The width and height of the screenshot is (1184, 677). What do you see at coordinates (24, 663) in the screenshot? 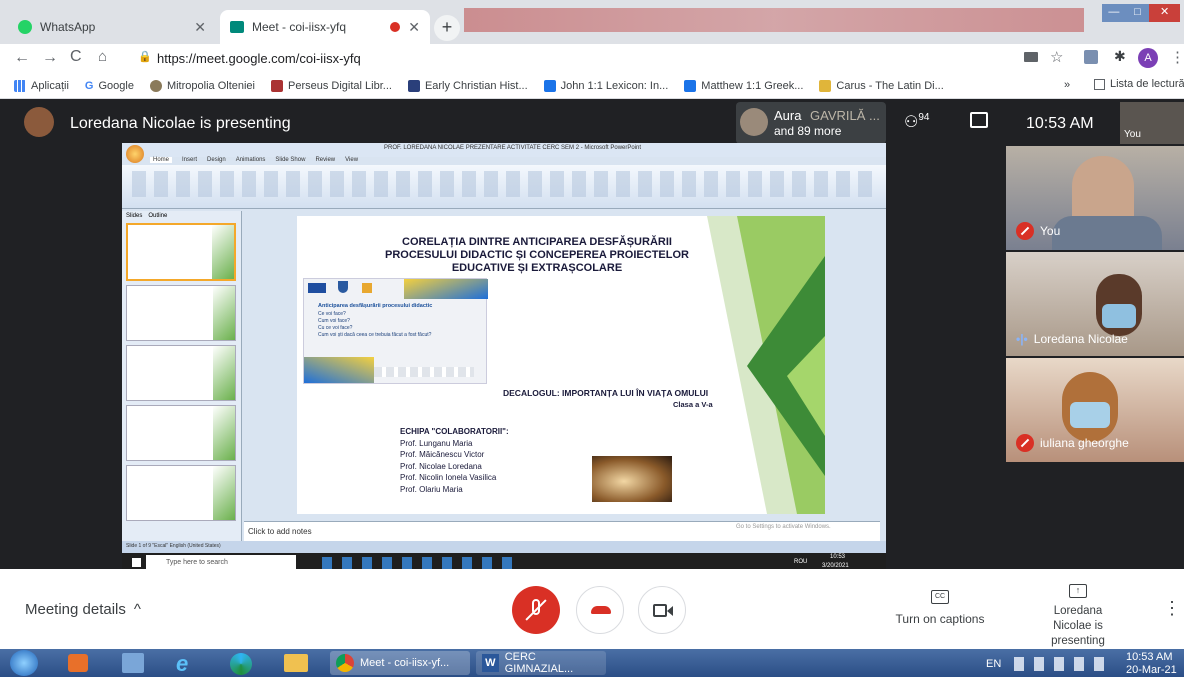
I see `start-button` at bounding box center [24, 663].